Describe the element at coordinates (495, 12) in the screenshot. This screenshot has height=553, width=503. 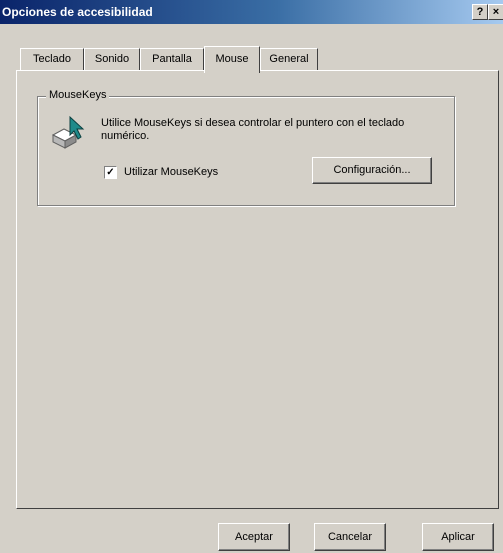
I see `close-button: ×` at that location.